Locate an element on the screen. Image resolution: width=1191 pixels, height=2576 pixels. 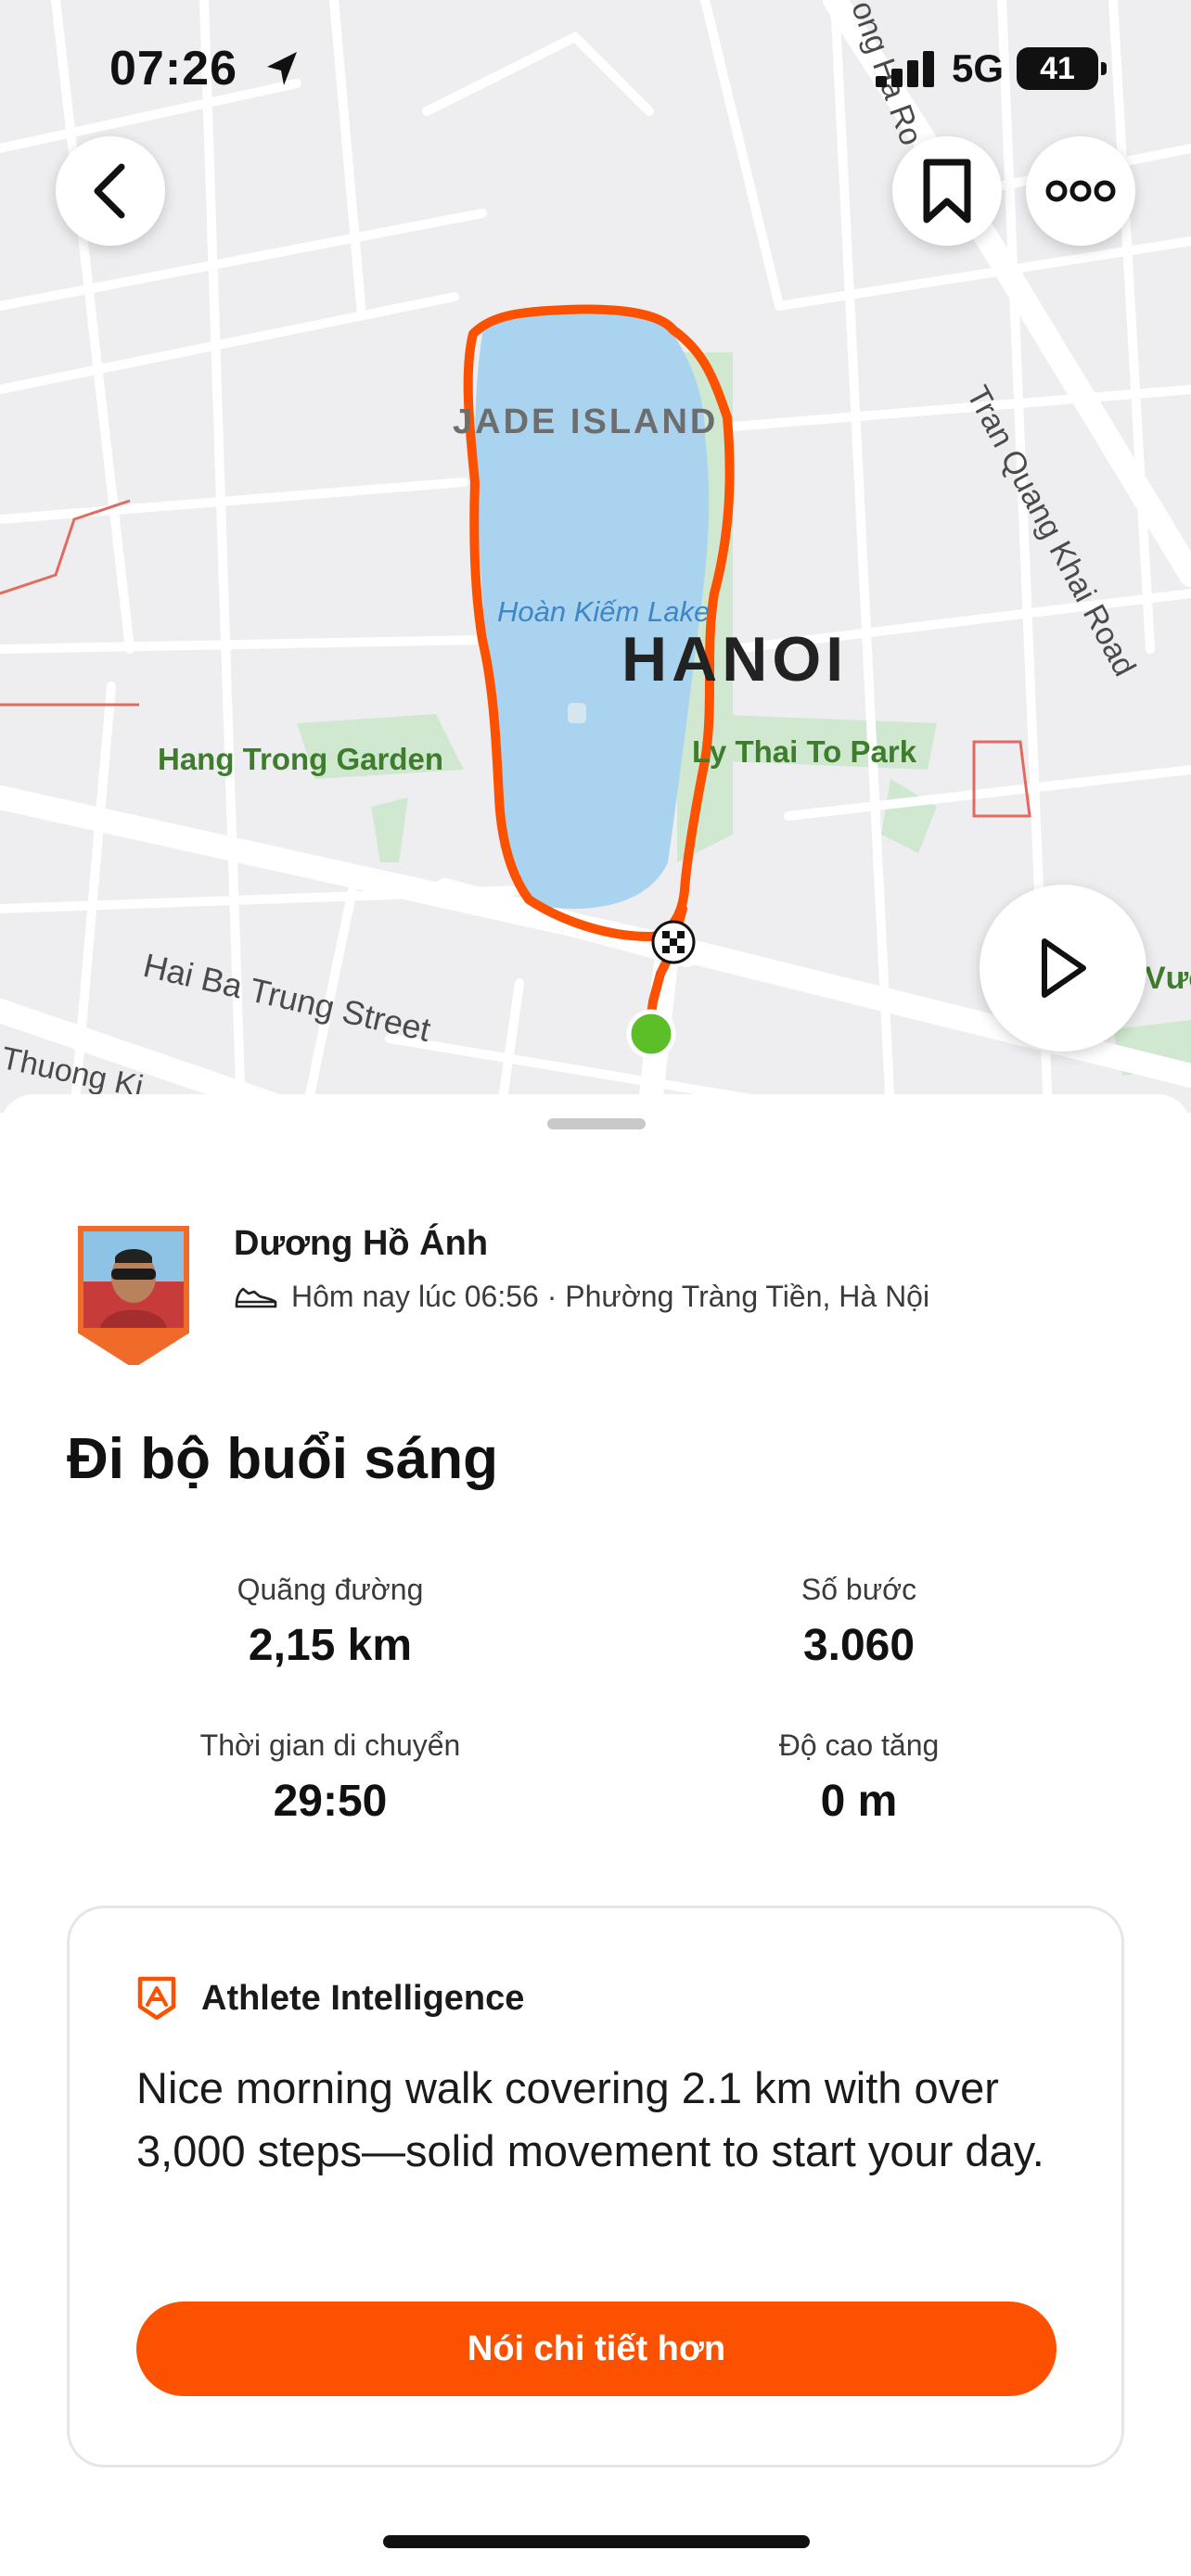
map-label-jade-island: JADE ISLAND is located at coordinates (586, 421).